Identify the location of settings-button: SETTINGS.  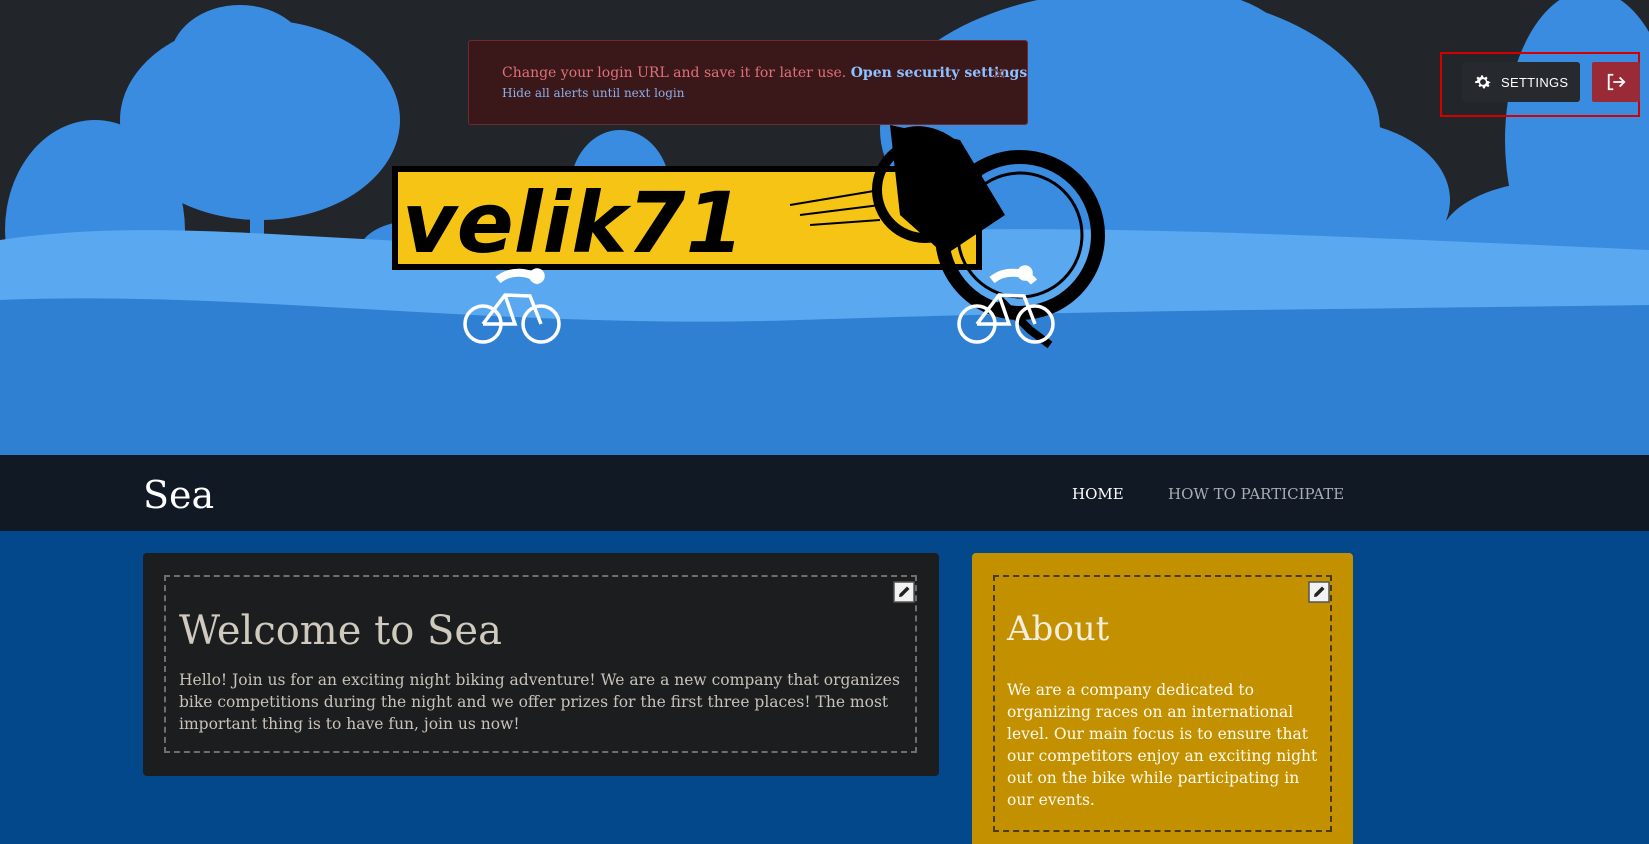
(1521, 82).